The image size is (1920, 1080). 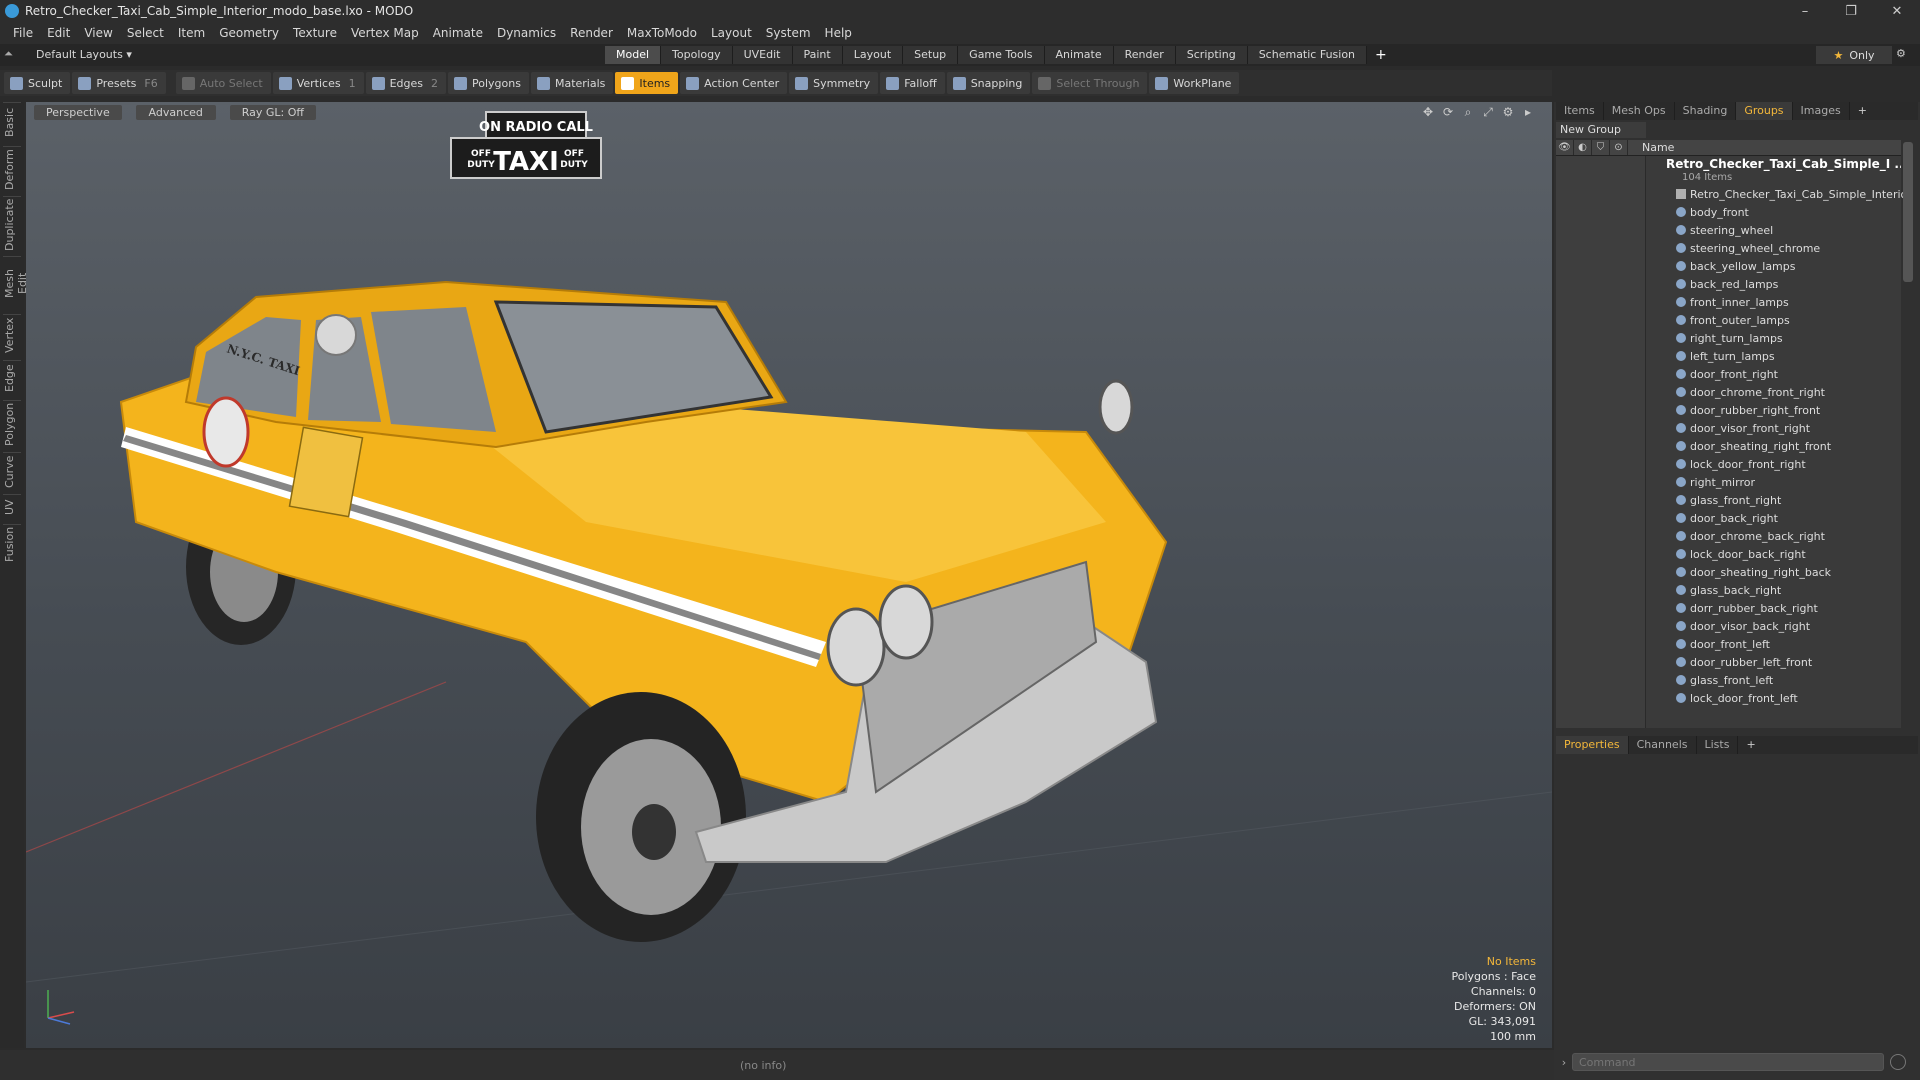 What do you see at coordinates (12, 378) in the screenshot?
I see `left-tab-edge: Edge` at bounding box center [12, 378].